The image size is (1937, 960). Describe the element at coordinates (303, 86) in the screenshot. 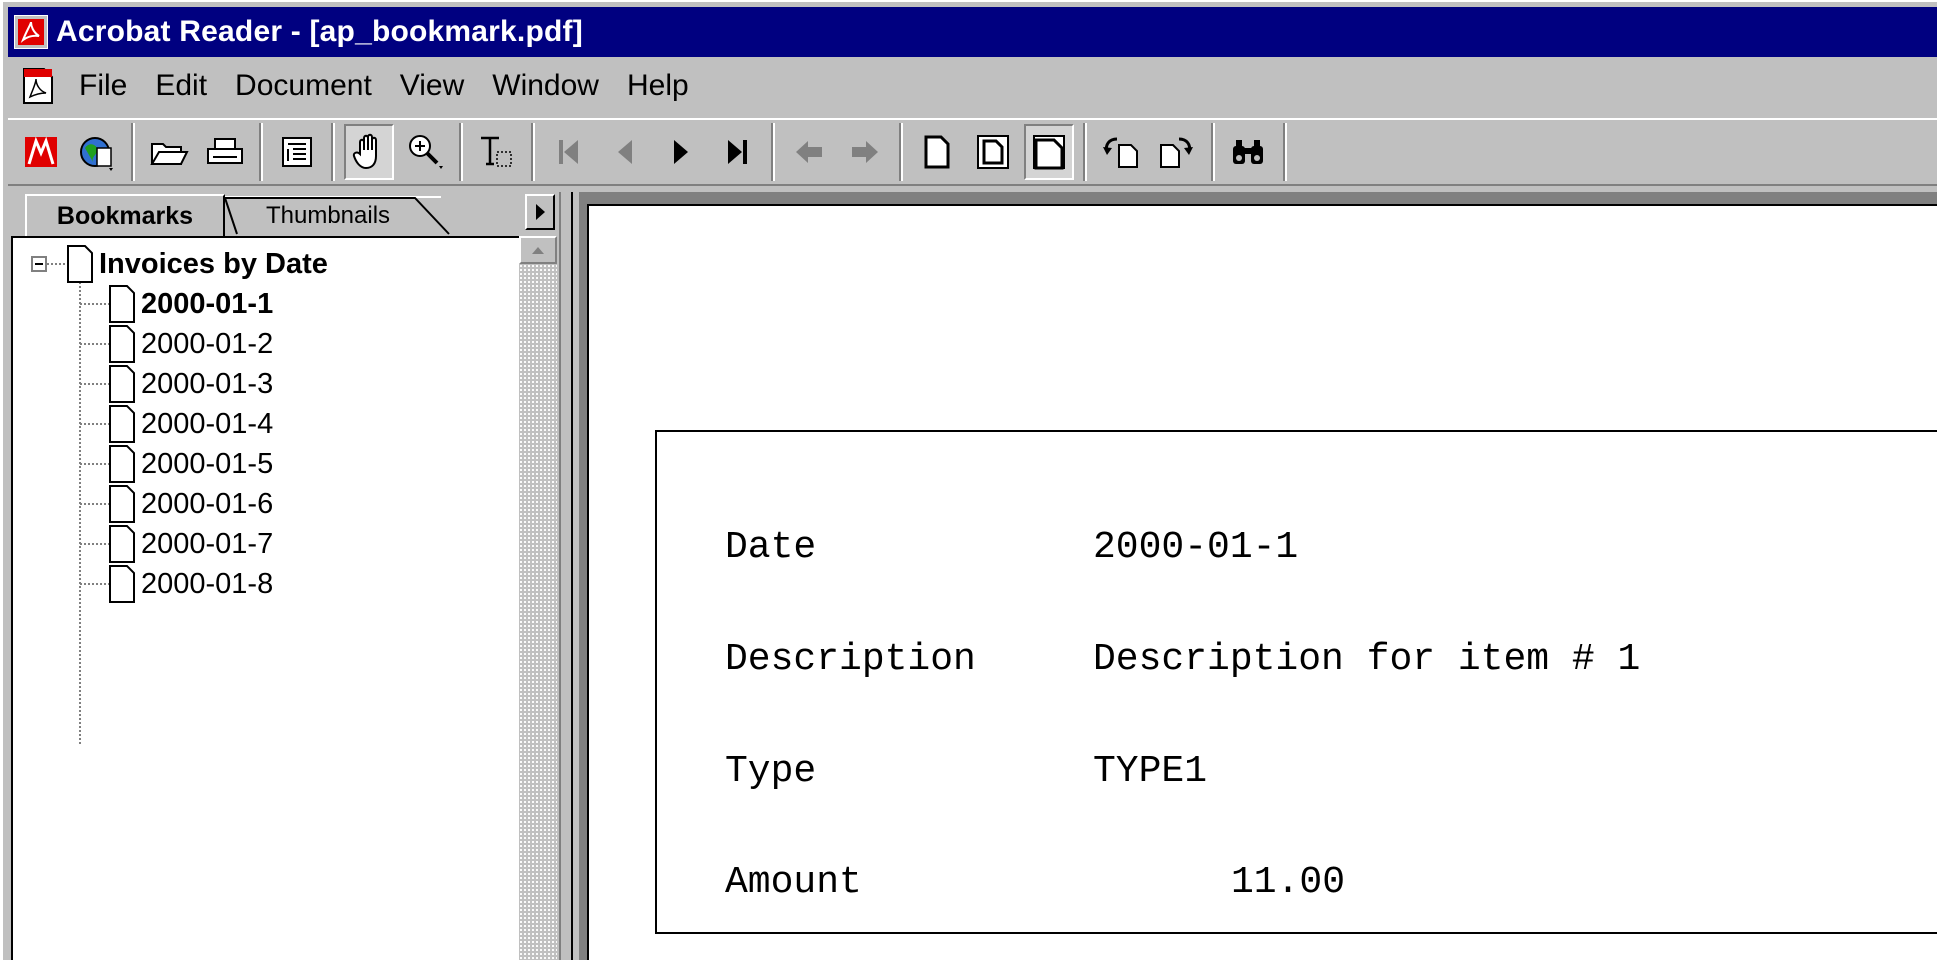

I see `menu-document: Document` at that location.